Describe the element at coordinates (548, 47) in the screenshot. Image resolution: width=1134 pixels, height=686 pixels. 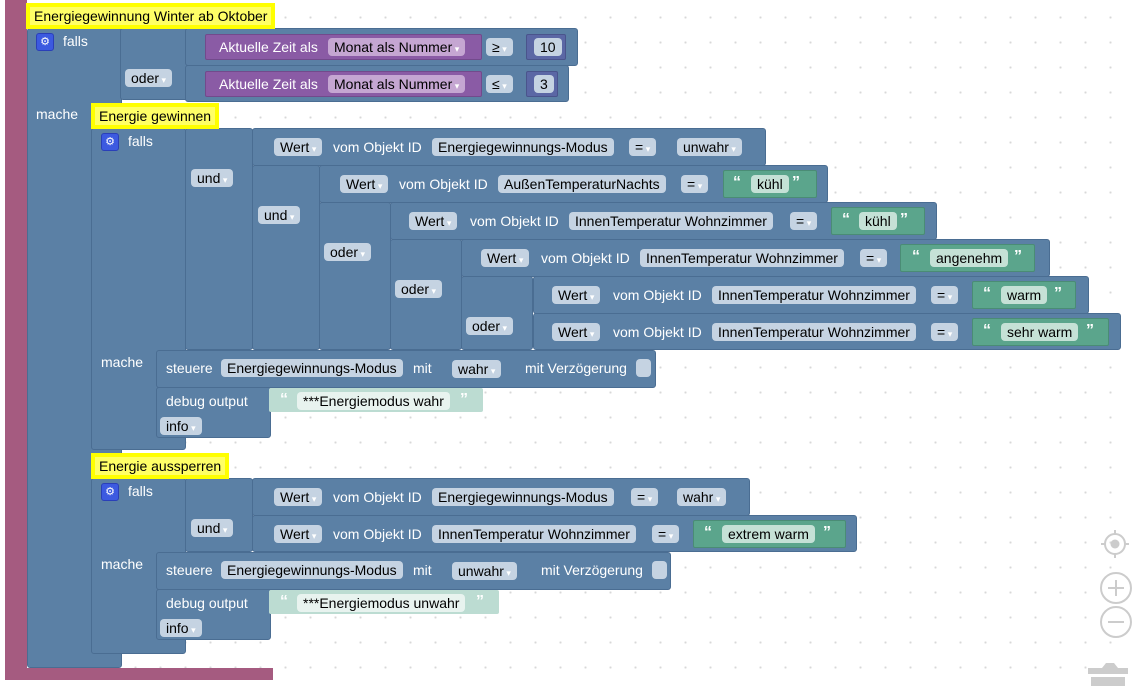
I see `number-field-1: 10` at that location.